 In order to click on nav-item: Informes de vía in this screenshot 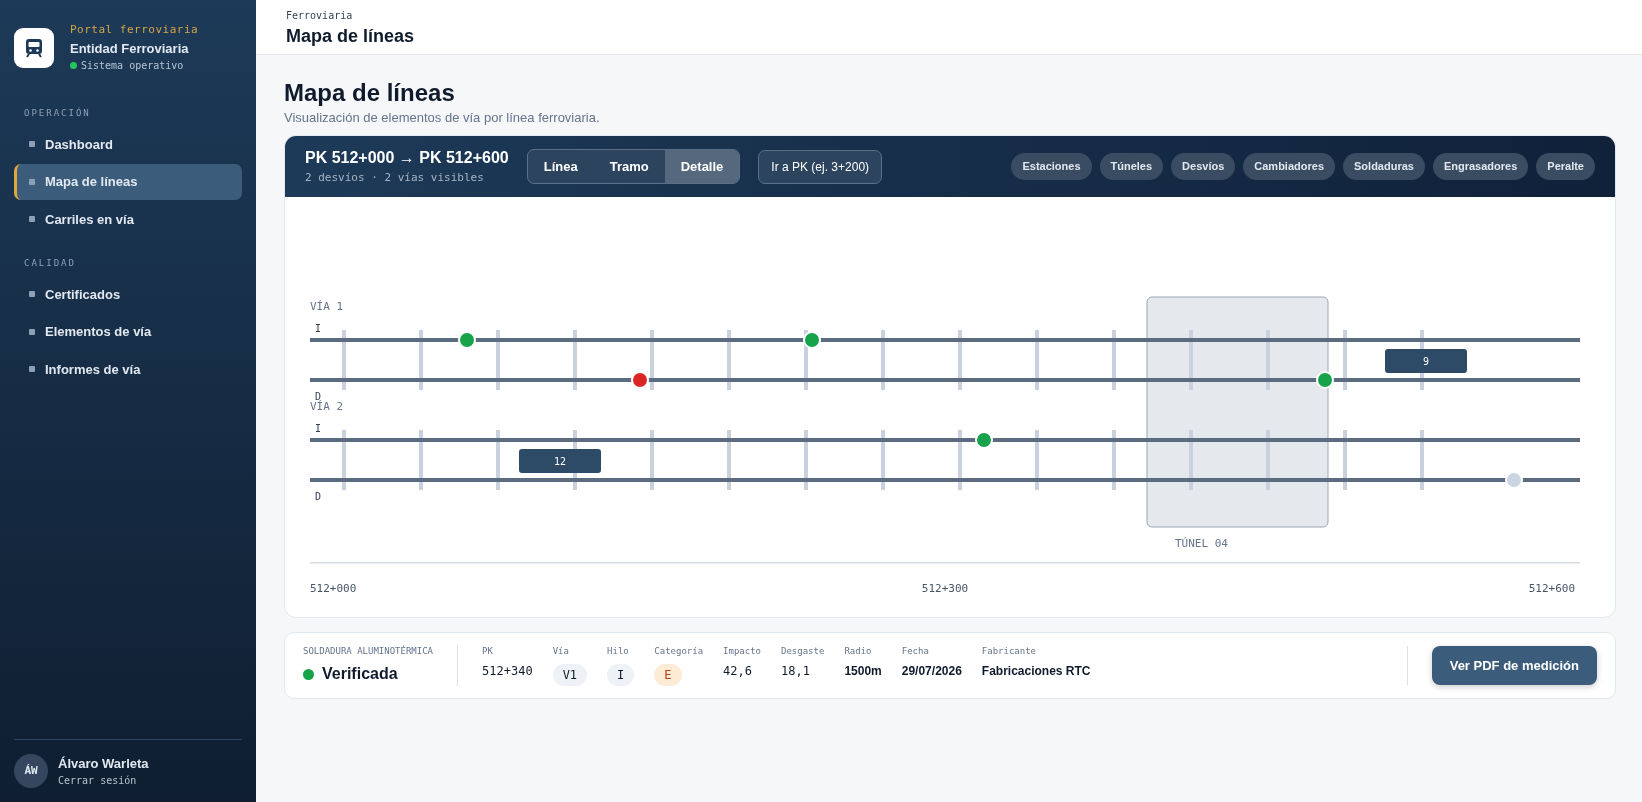, I will do `click(128, 369)`.